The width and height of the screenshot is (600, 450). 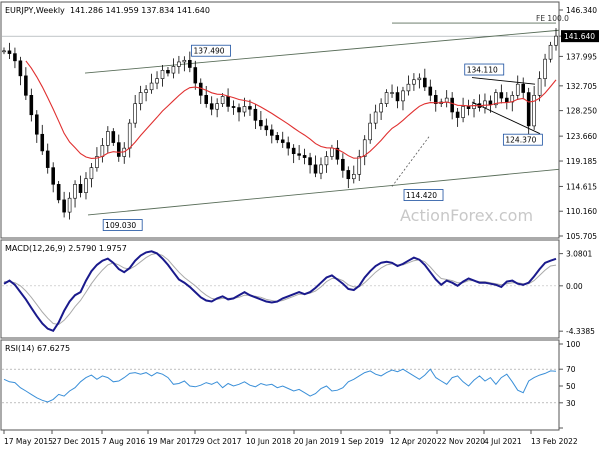 I want to click on x-tick-label: 13 Feb 2022, so click(x=554, y=441).